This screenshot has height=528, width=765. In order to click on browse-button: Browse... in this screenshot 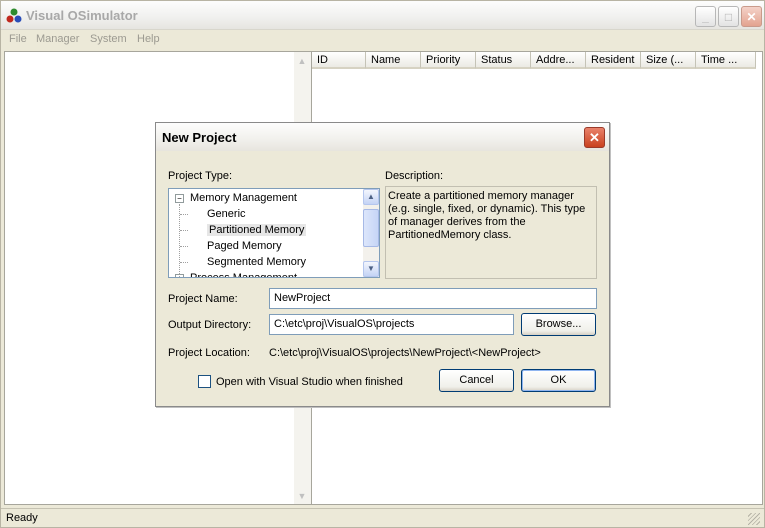, I will do `click(558, 324)`.